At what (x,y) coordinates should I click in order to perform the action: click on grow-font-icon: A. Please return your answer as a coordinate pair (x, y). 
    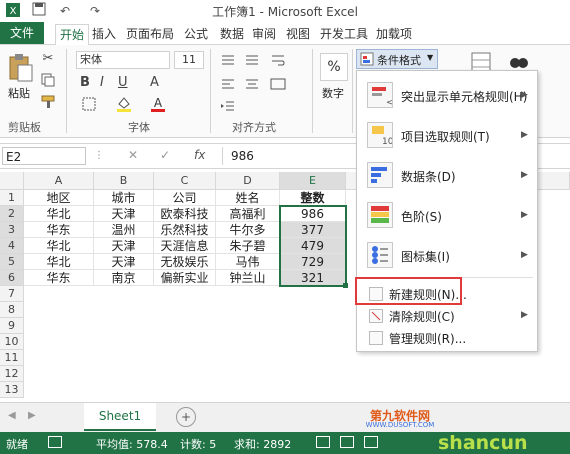
    Looking at the image, I should click on (154, 82).